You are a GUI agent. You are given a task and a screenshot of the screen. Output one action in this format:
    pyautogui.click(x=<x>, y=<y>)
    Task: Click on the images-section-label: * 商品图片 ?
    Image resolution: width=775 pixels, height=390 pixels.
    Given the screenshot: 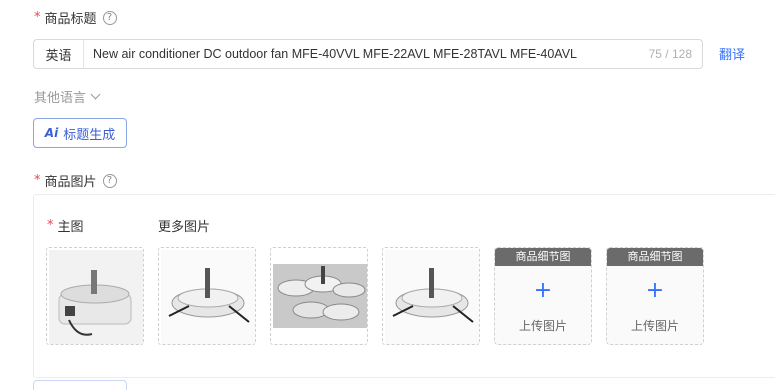 What is the action you would take?
    pyautogui.click(x=75, y=180)
    